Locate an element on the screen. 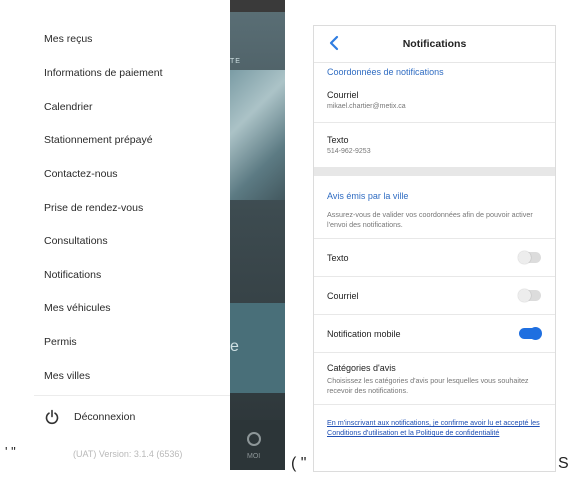  toggle-row-notification-mobile: Notification mobile is located at coordinates (434, 334).